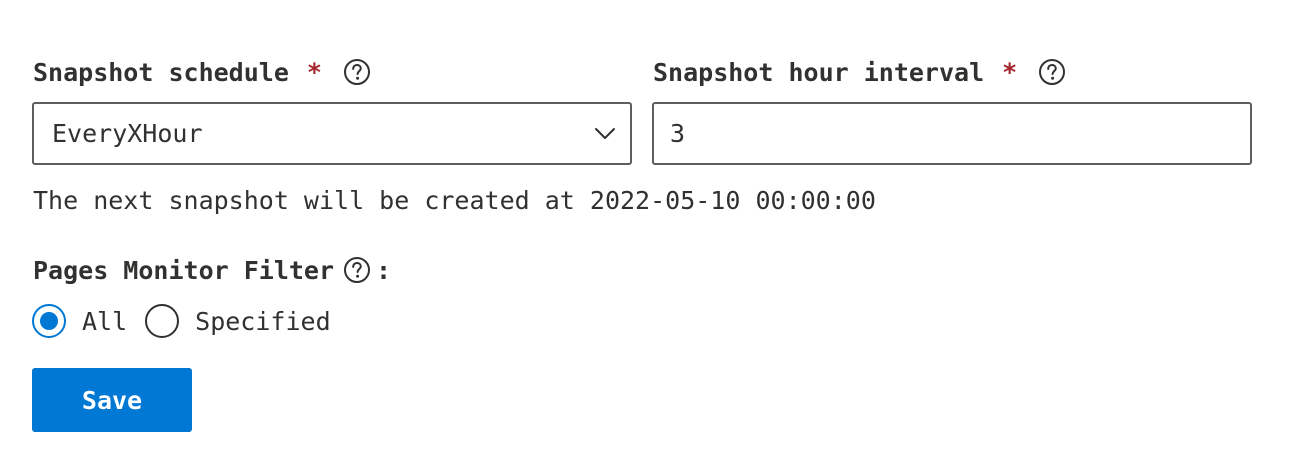 The height and width of the screenshot is (458, 1312). I want to click on radio-option-specified: Specified, so click(238, 321).